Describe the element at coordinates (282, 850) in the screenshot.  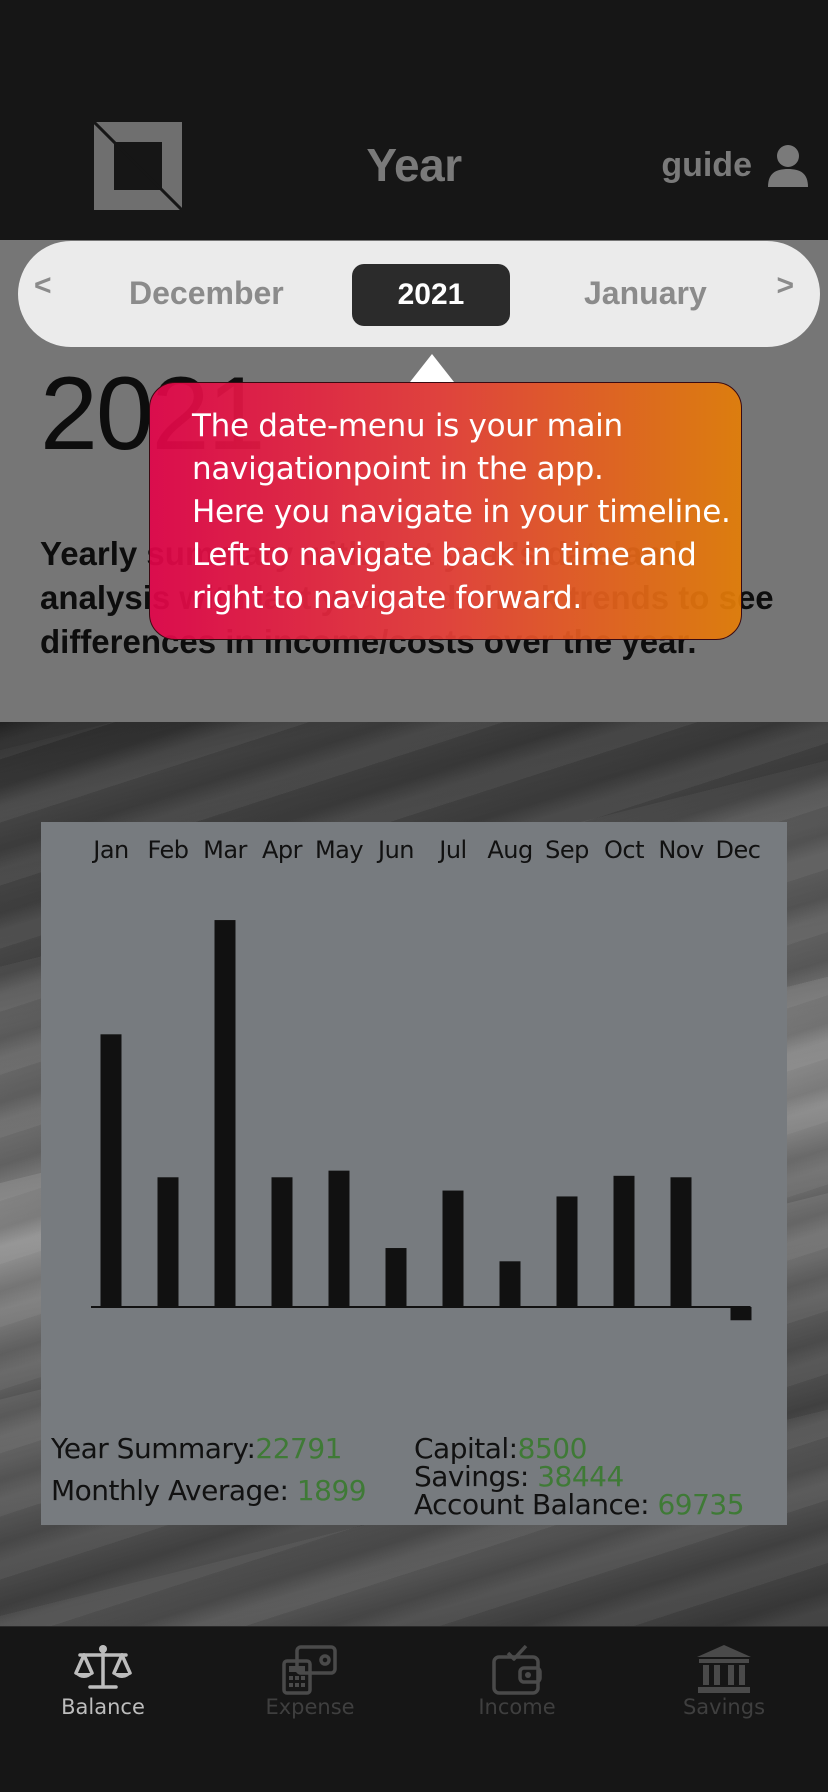
I see `month-label-apr: Apr` at that location.